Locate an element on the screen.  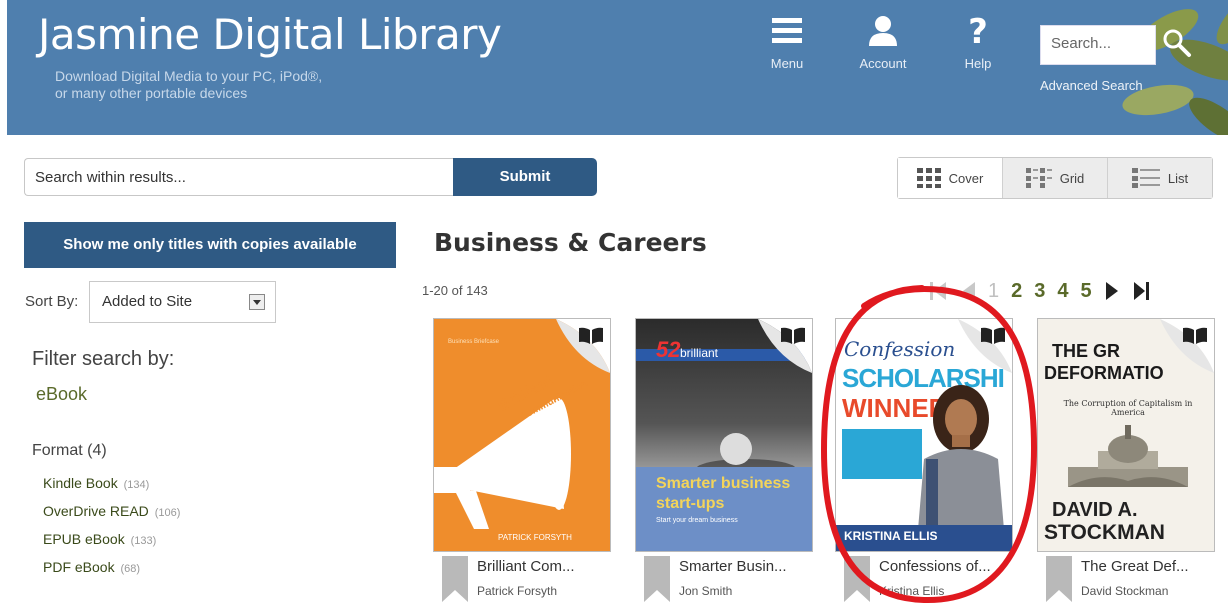
sort-select: Added to Site is located at coordinates (182, 302).